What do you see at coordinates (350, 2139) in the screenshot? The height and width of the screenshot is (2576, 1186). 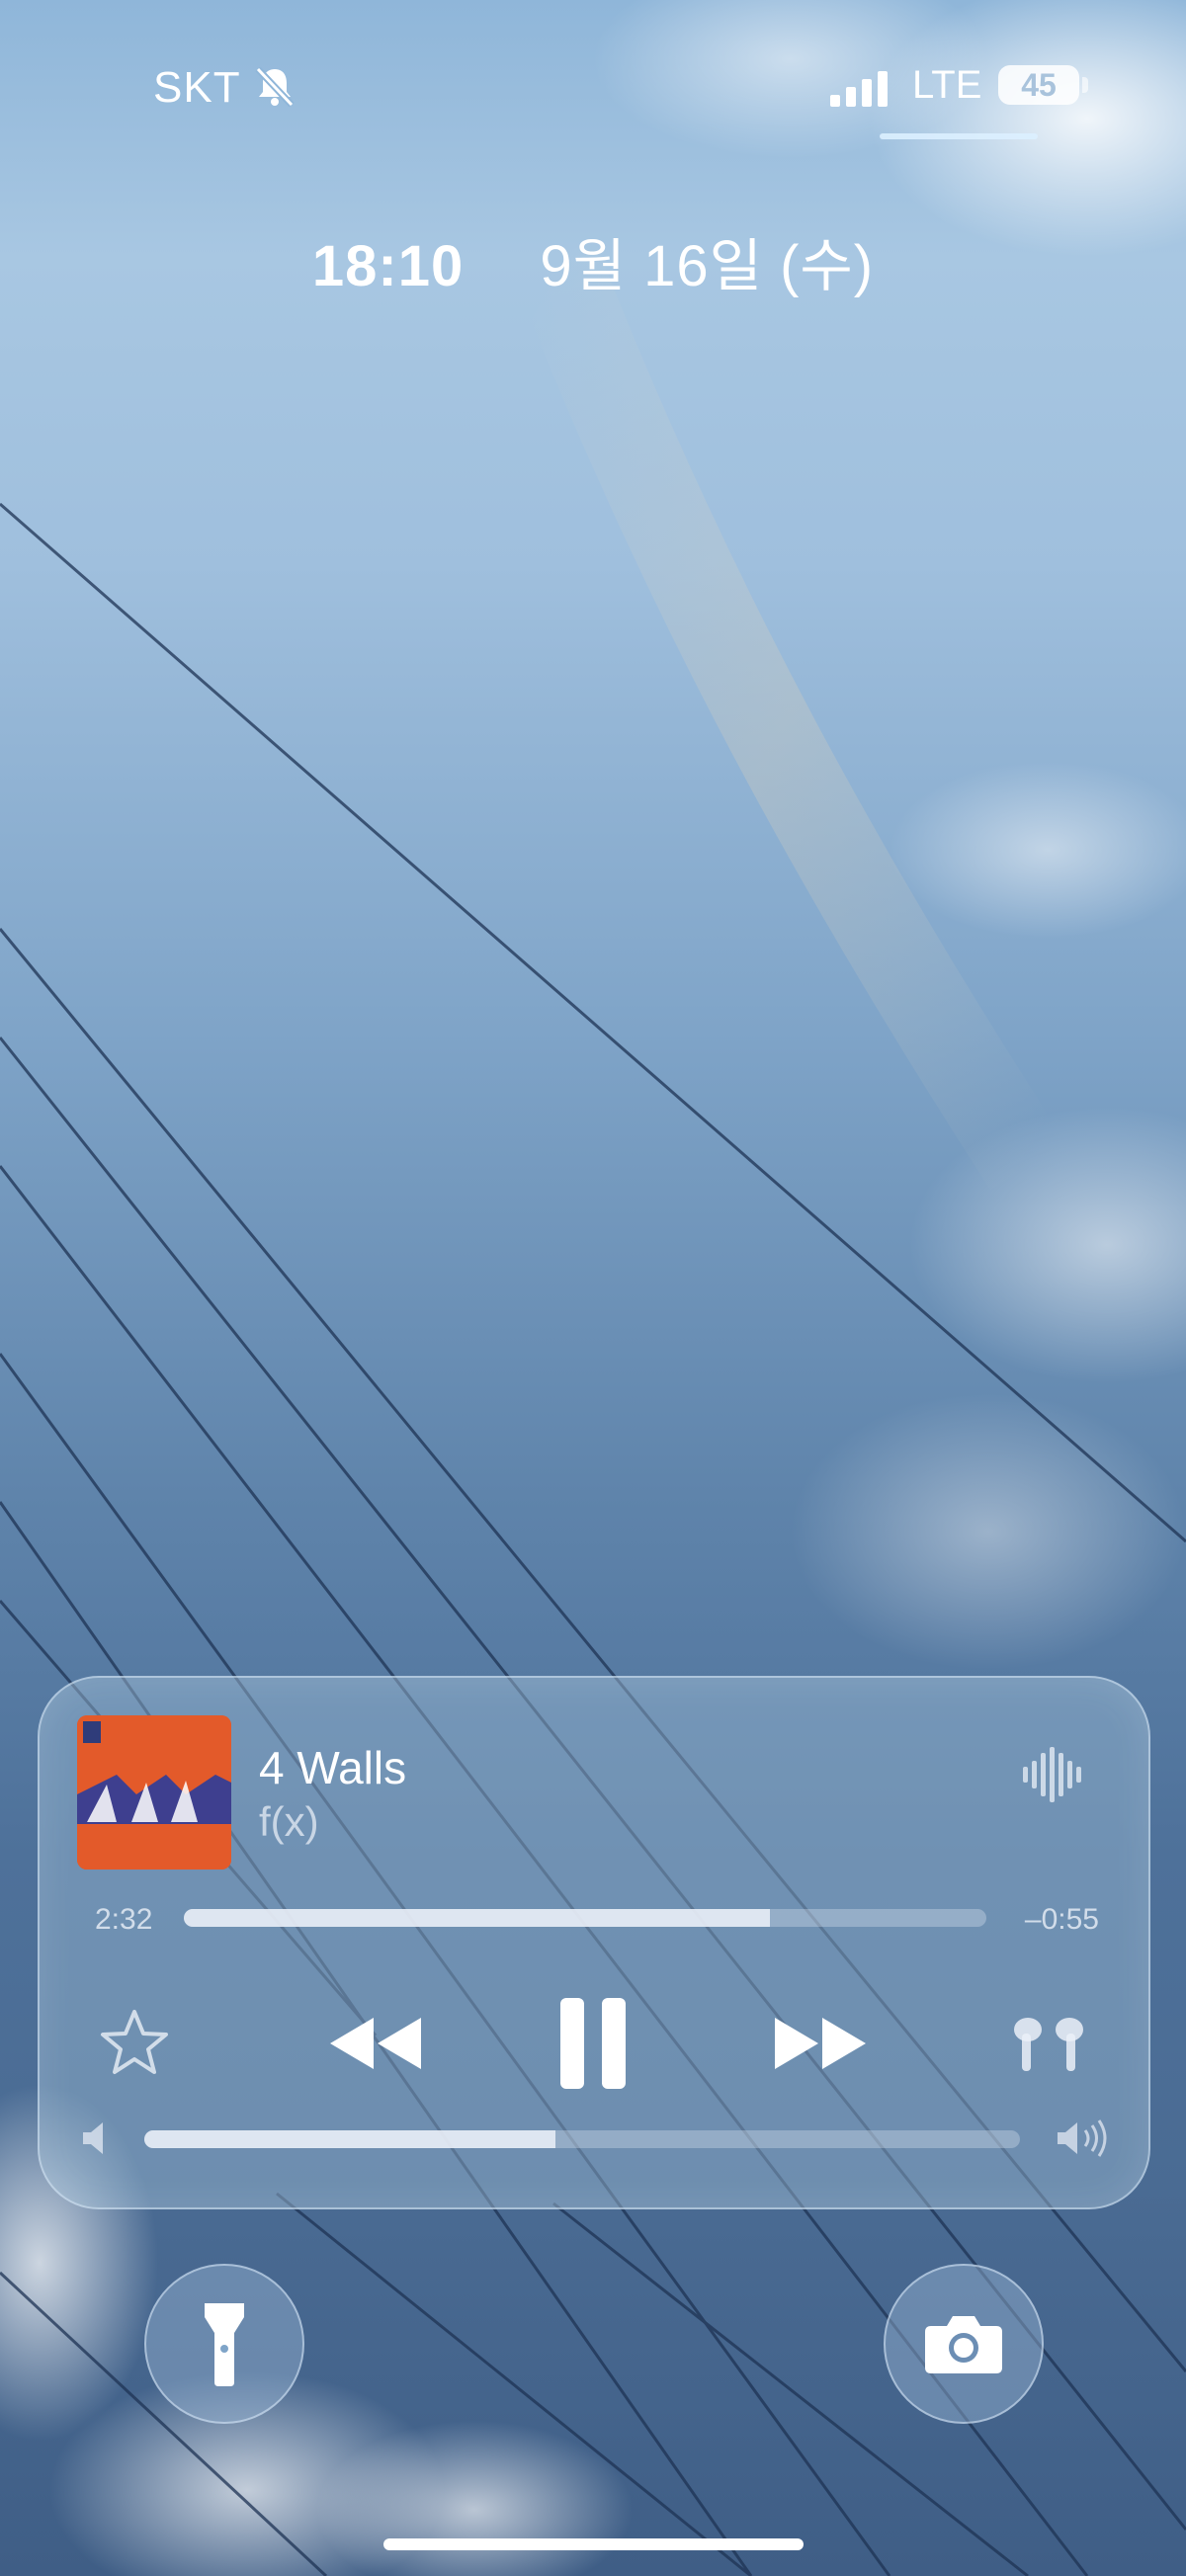 I see `volume-slider-fill` at bounding box center [350, 2139].